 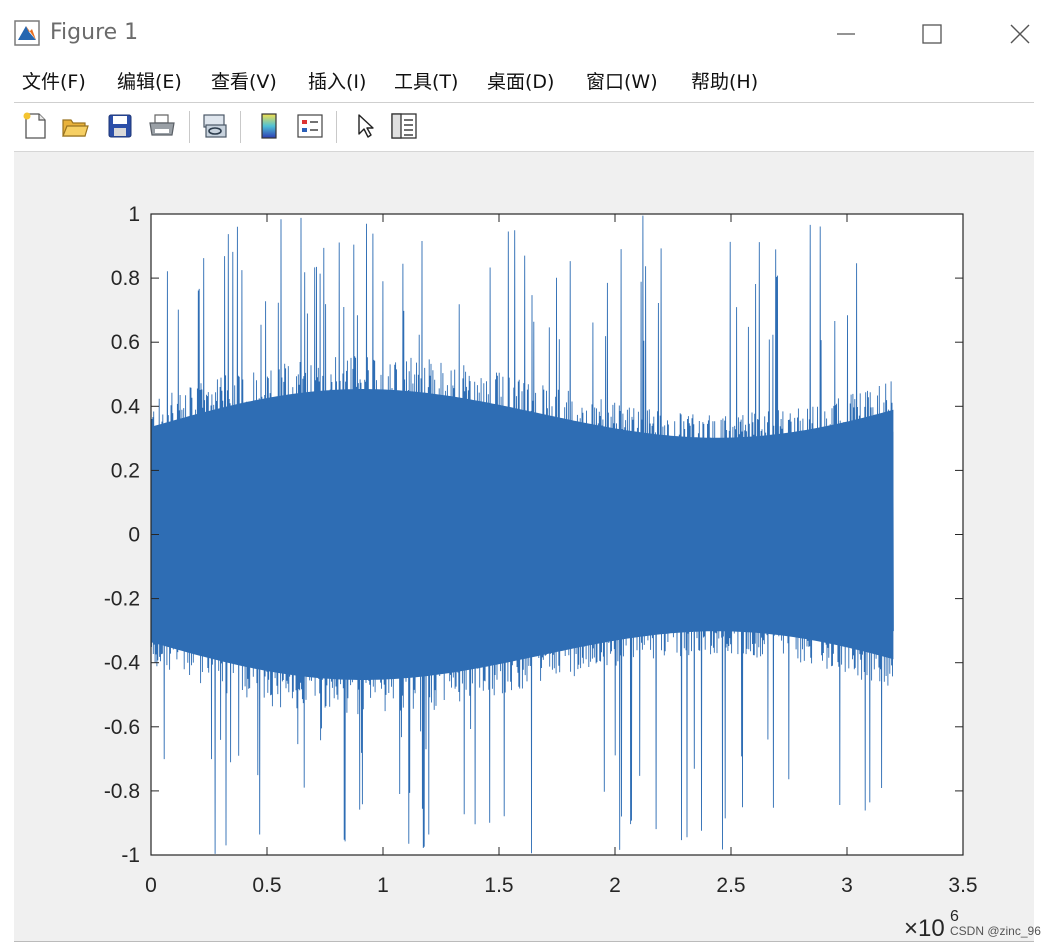 I want to click on y-tick-label: 0.6, so click(x=125, y=342).